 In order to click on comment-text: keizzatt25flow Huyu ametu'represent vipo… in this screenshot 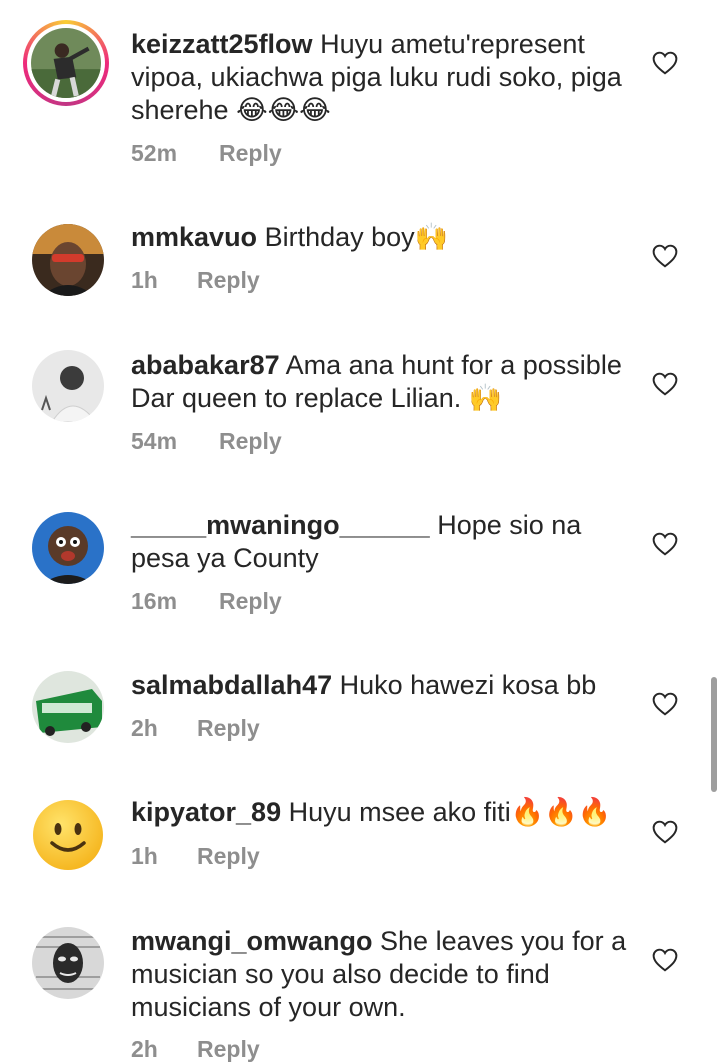, I will do `click(381, 77)`.